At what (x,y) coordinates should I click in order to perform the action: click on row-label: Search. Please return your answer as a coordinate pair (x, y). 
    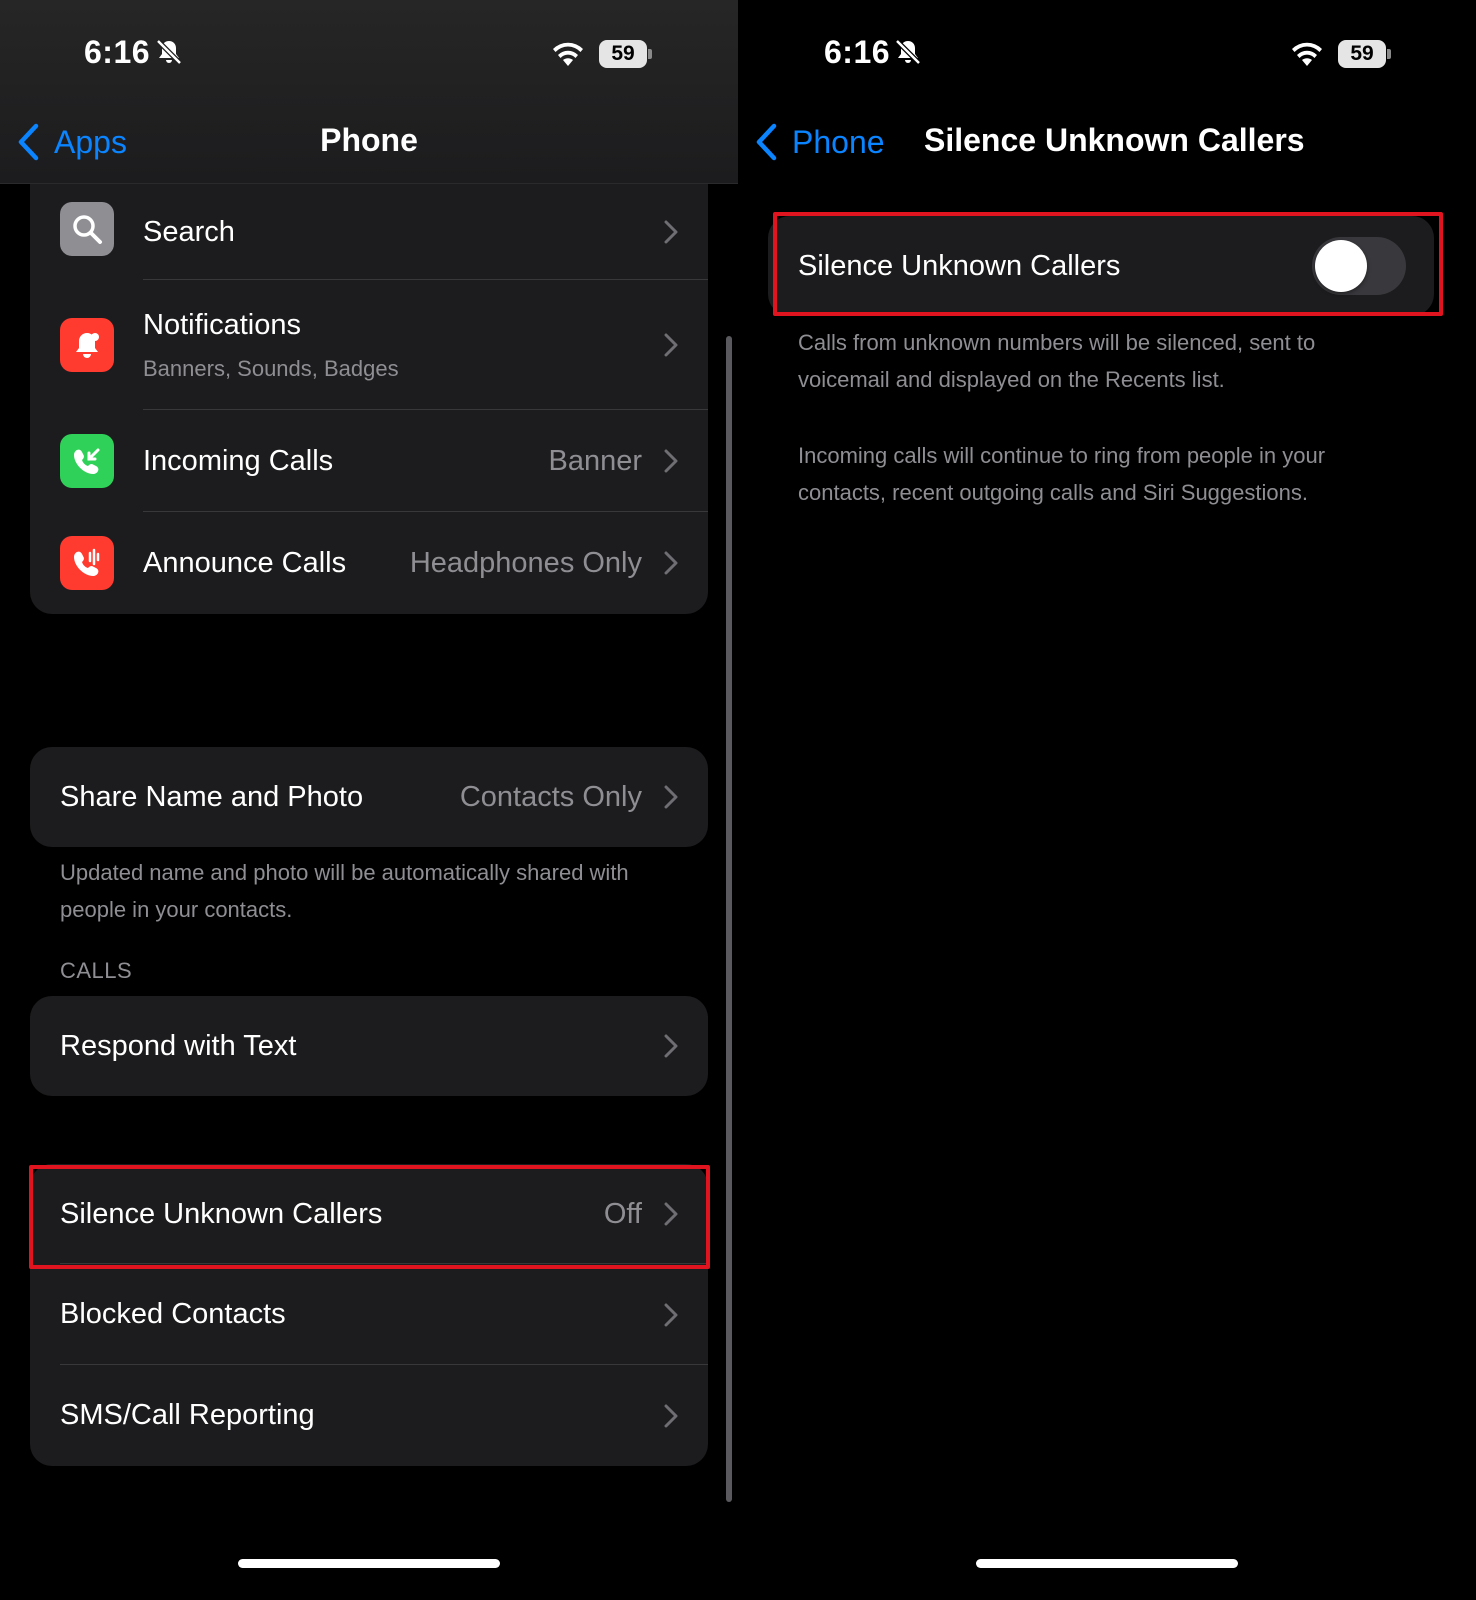
    Looking at the image, I should click on (189, 231).